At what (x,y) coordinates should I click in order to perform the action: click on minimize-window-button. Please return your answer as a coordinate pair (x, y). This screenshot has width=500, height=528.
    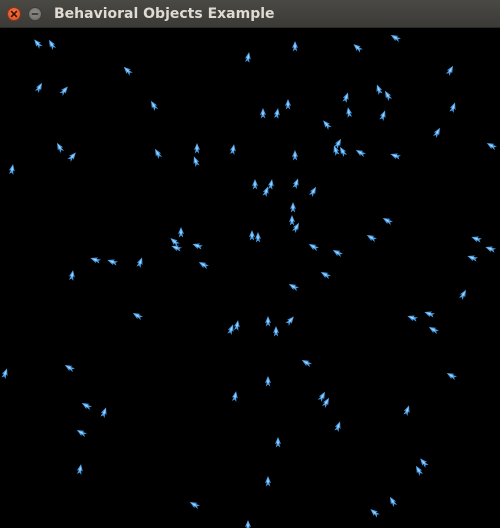
    Looking at the image, I should click on (35, 14).